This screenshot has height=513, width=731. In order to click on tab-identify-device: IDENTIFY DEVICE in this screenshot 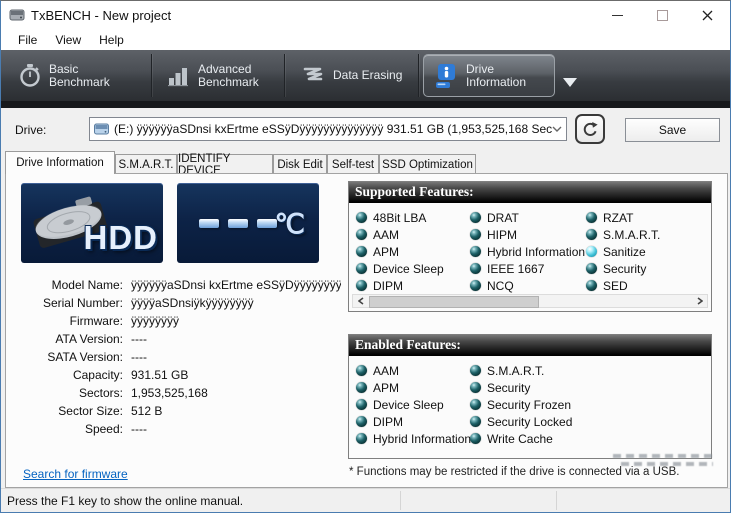, I will do `click(225, 165)`.